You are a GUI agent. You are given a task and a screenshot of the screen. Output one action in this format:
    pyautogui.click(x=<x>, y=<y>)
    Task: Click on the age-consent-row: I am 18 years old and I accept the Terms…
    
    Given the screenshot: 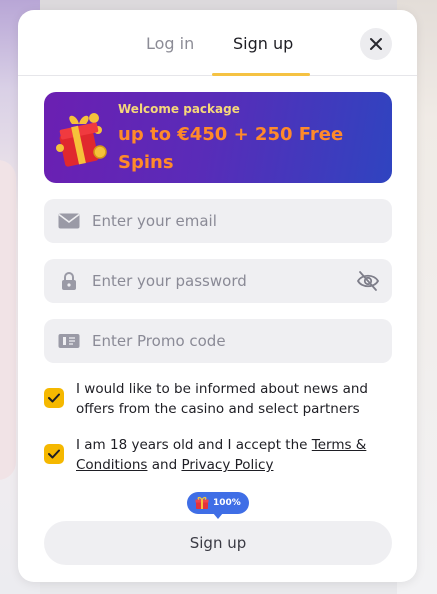 What is the action you would take?
    pyautogui.click(x=218, y=455)
    